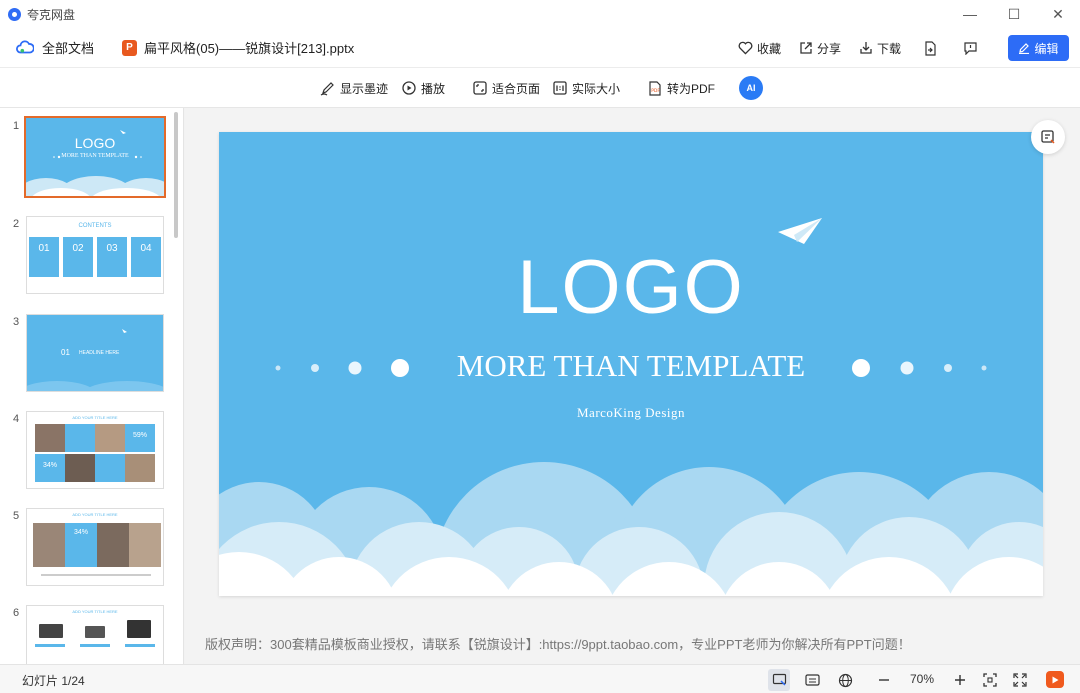 Image resolution: width=1080 pixels, height=693 pixels. What do you see at coordinates (1058, 14) in the screenshot?
I see `close-button: ✕` at bounding box center [1058, 14].